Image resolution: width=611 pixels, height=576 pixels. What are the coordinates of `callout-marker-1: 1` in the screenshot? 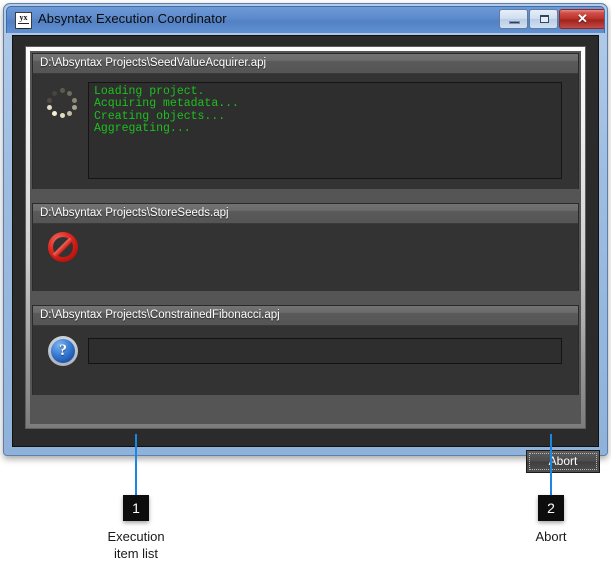 It's located at (136, 508).